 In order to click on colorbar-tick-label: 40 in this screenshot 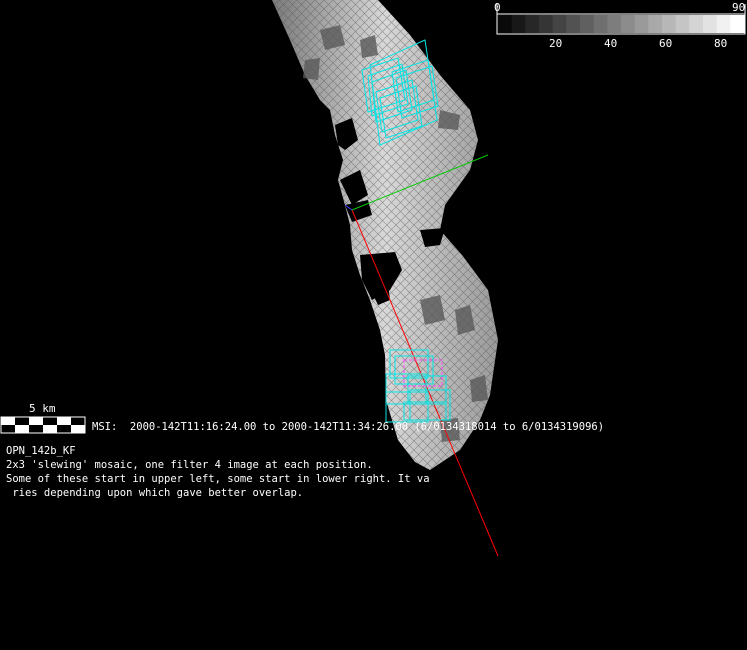, I will do `click(611, 43)`.